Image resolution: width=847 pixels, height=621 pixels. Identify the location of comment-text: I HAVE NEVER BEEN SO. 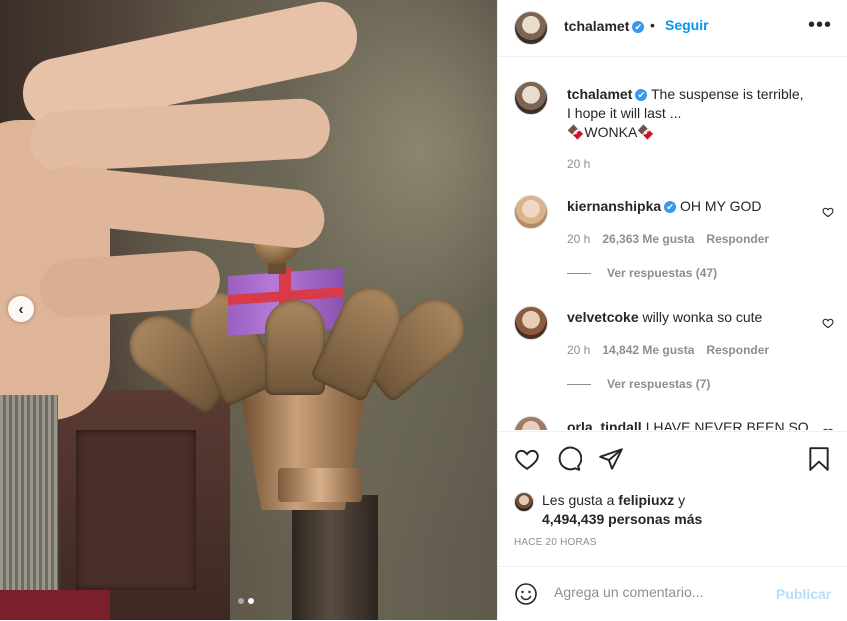
(727, 424).